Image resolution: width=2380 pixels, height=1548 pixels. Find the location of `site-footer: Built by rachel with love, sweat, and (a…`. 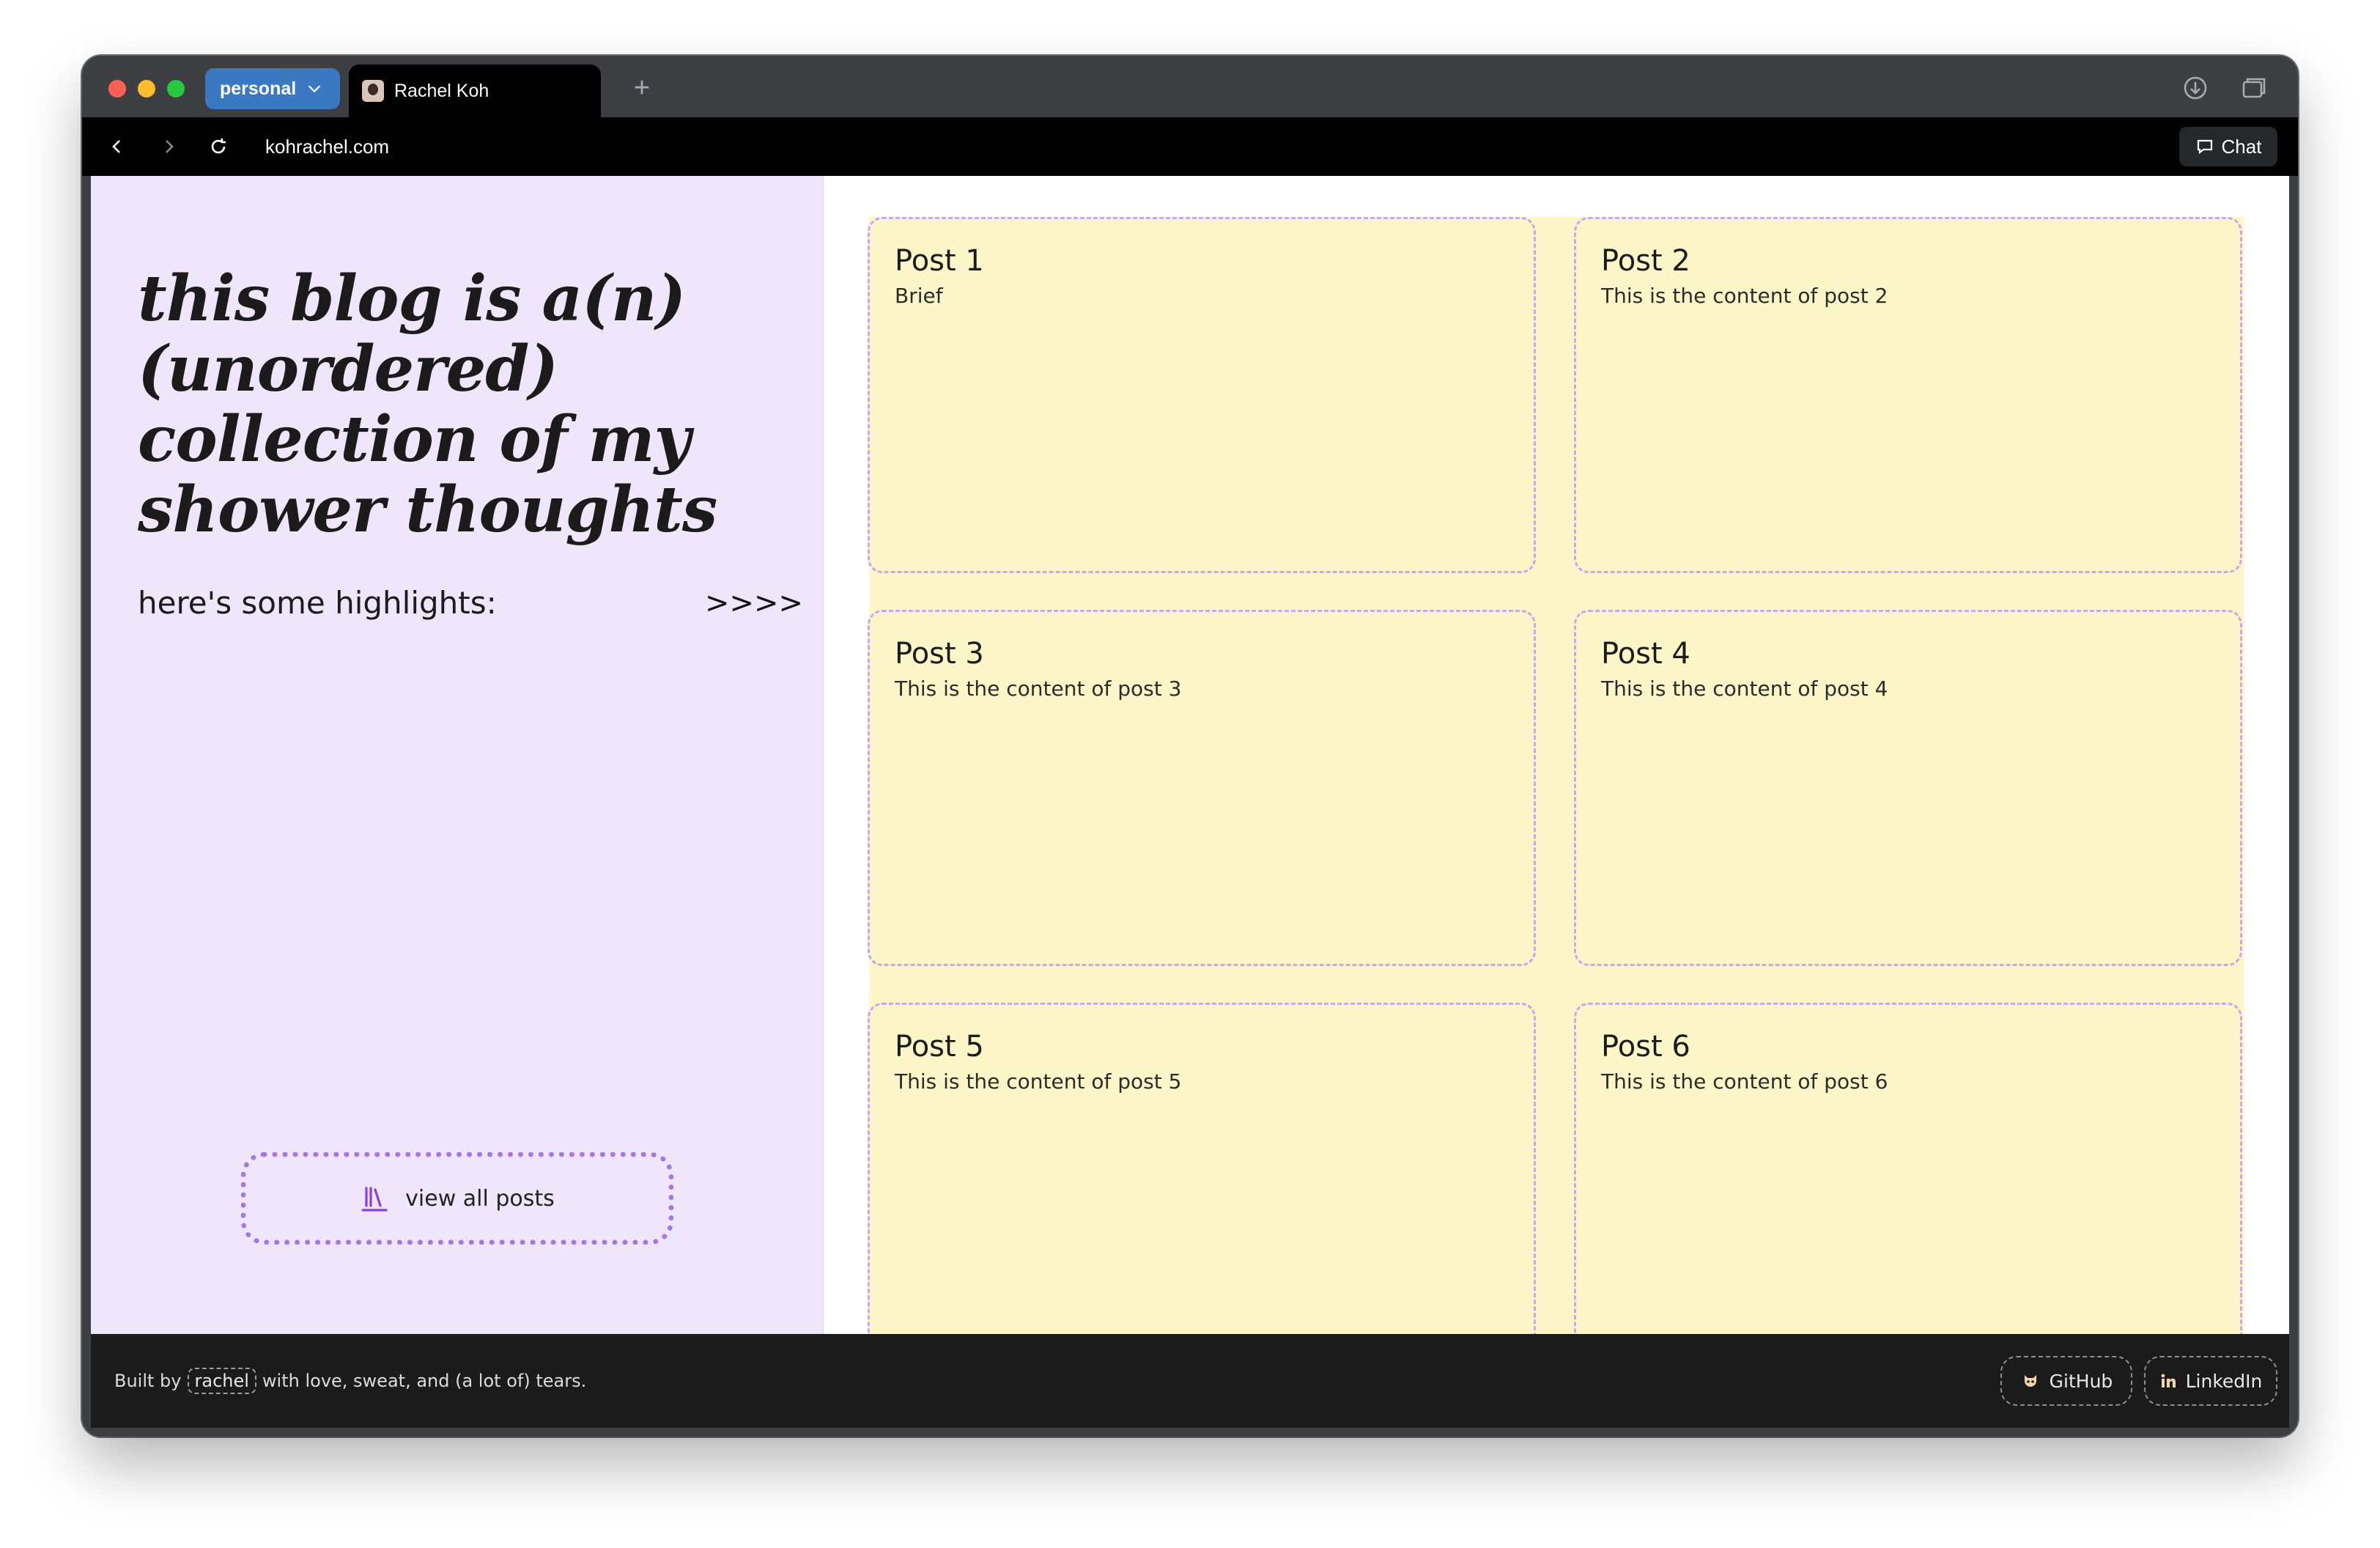

site-footer: Built by rachel with love, sweat, and (a… is located at coordinates (1190, 1381).